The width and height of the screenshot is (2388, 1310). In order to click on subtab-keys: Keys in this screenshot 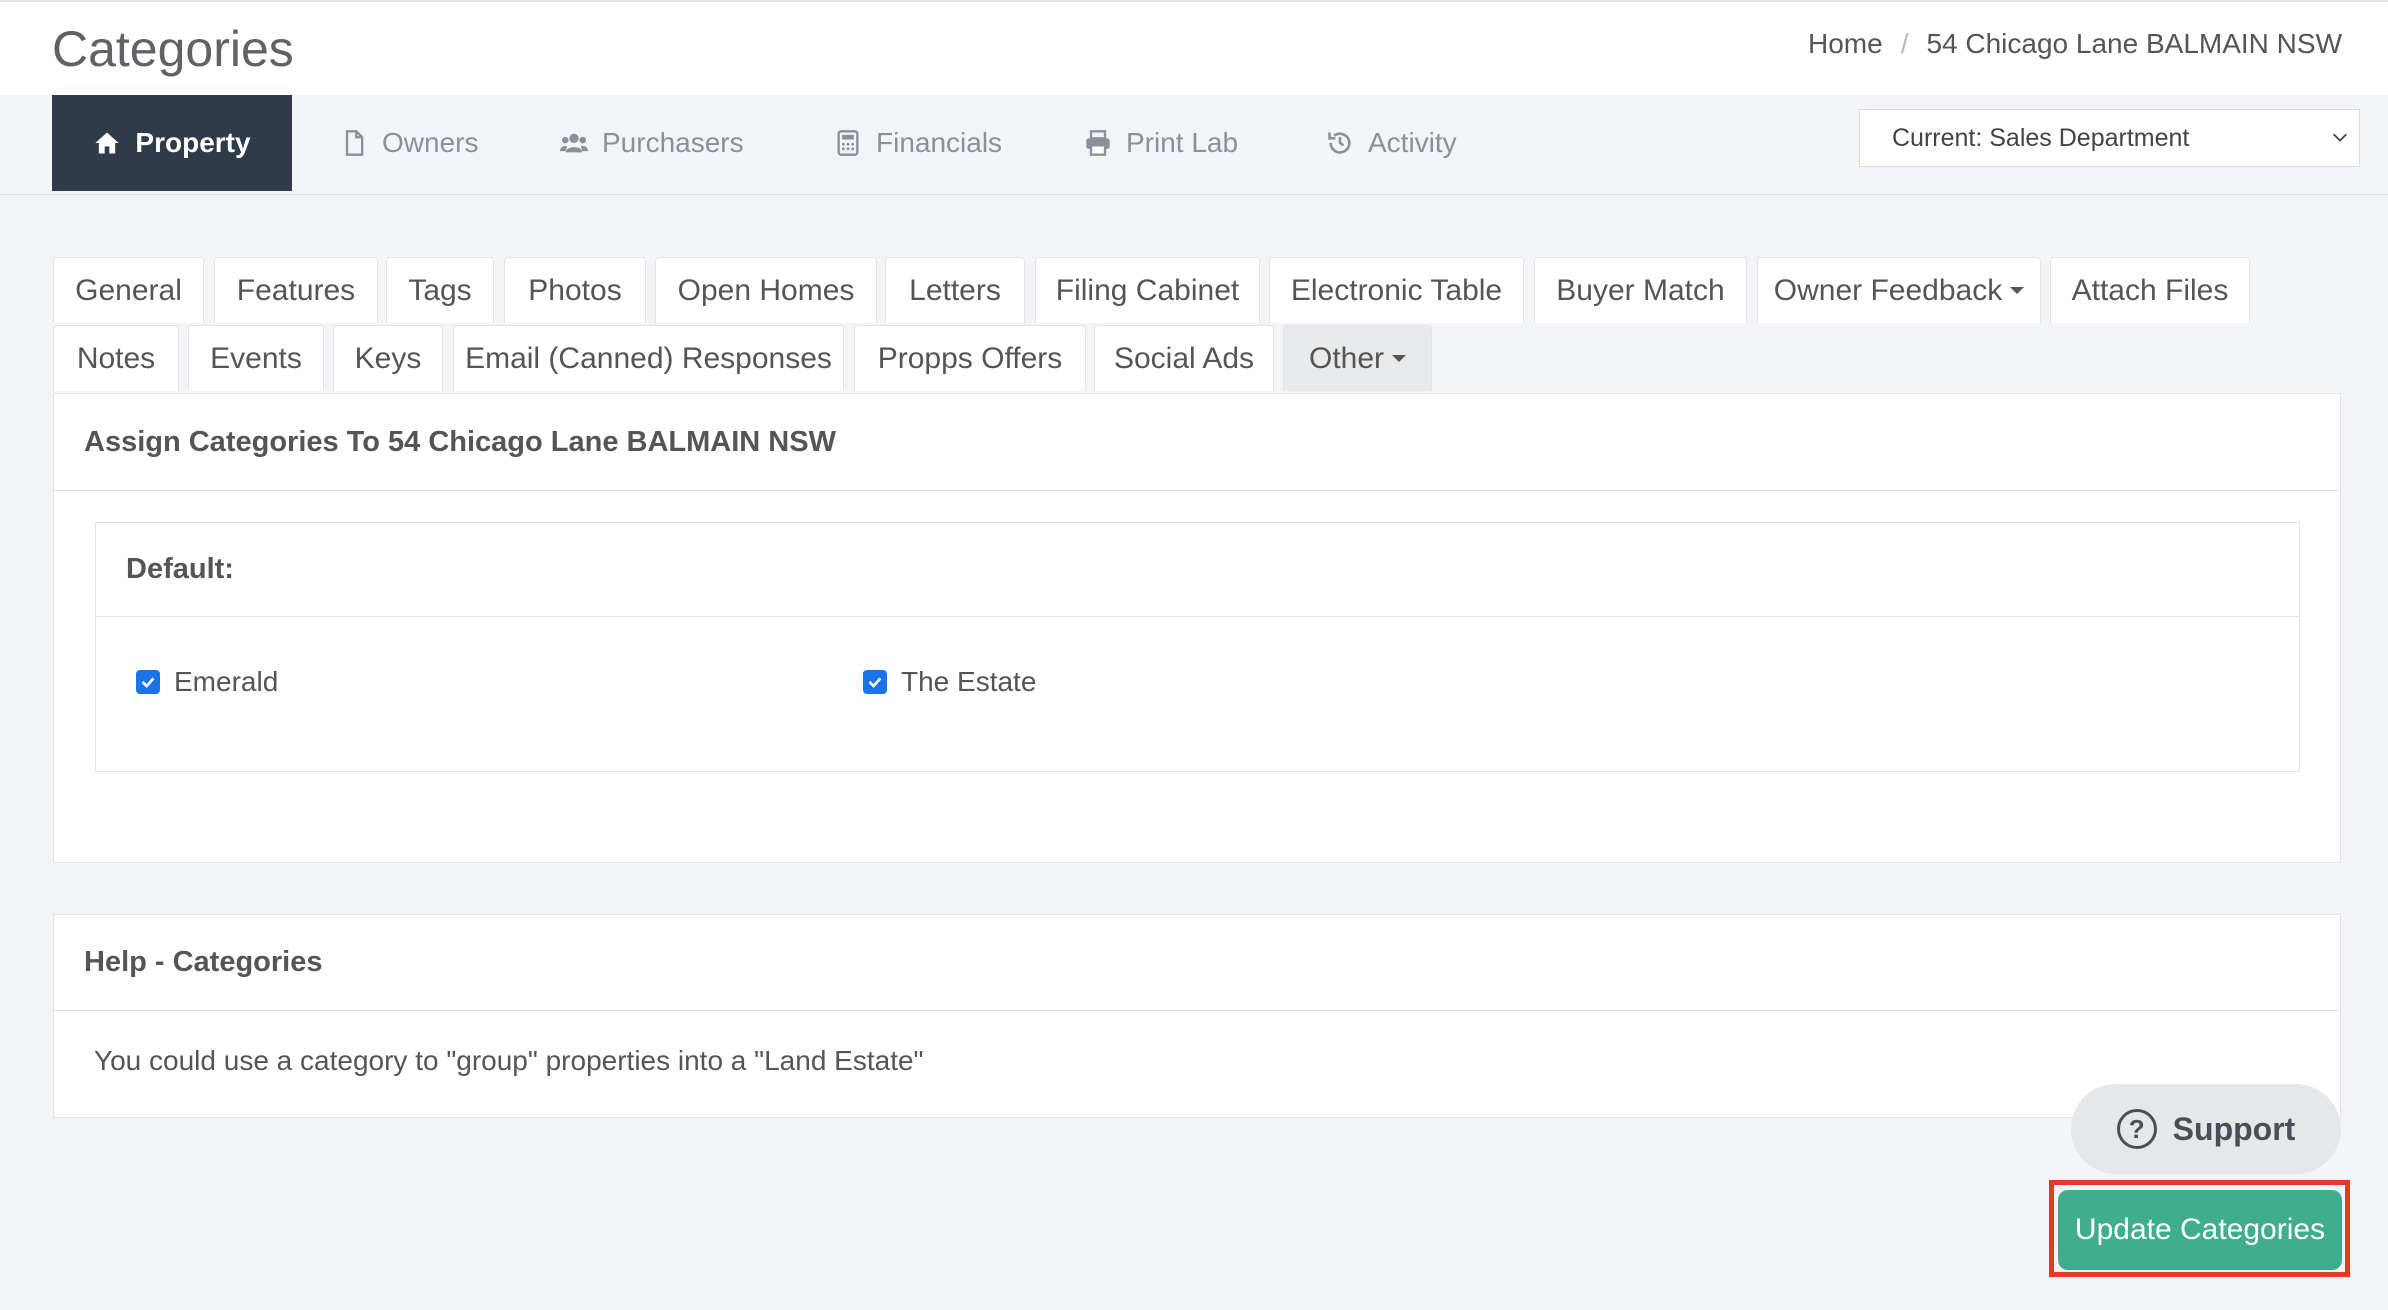, I will do `click(388, 358)`.